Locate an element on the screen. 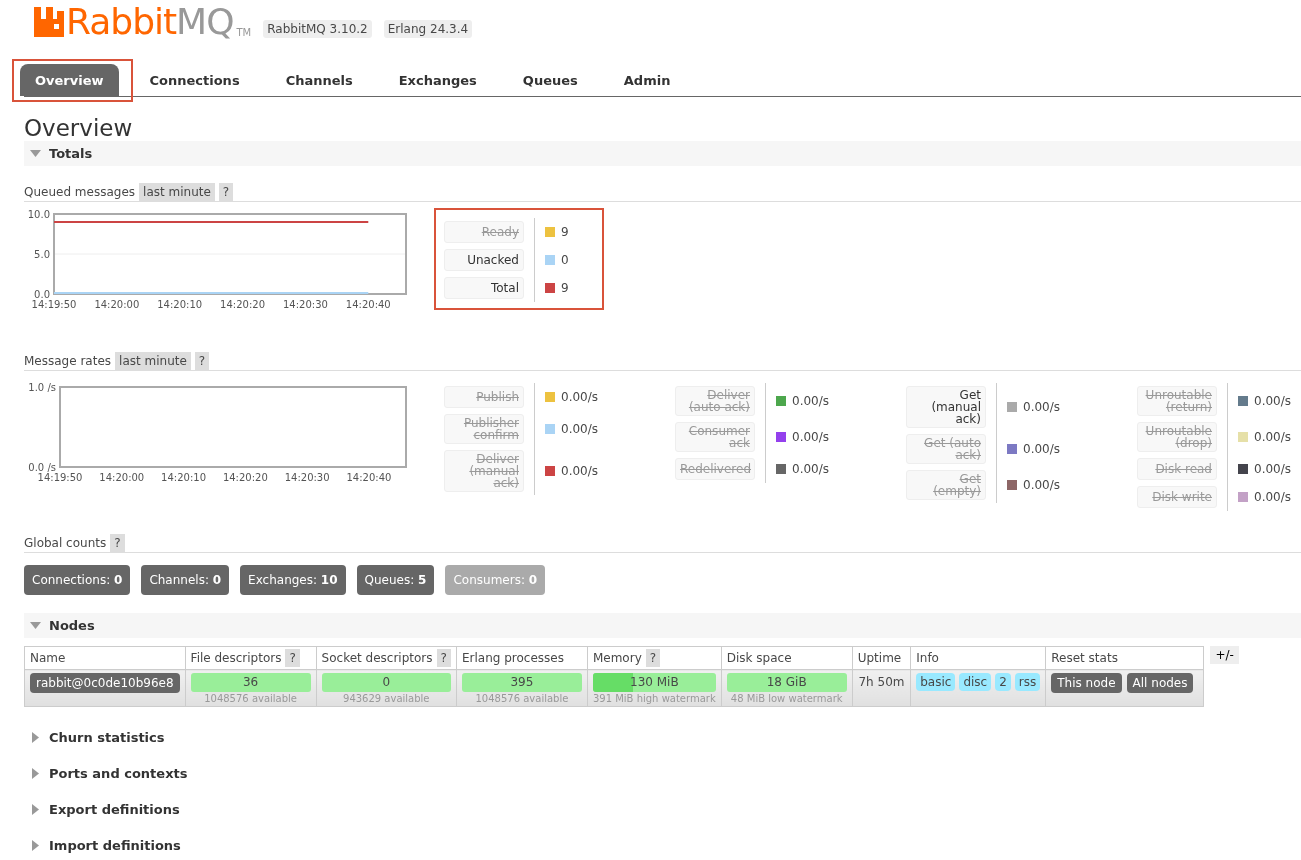 Image resolution: width=1301 pixels, height=860 pixels. nav-tab: Exchanges is located at coordinates (437, 80).